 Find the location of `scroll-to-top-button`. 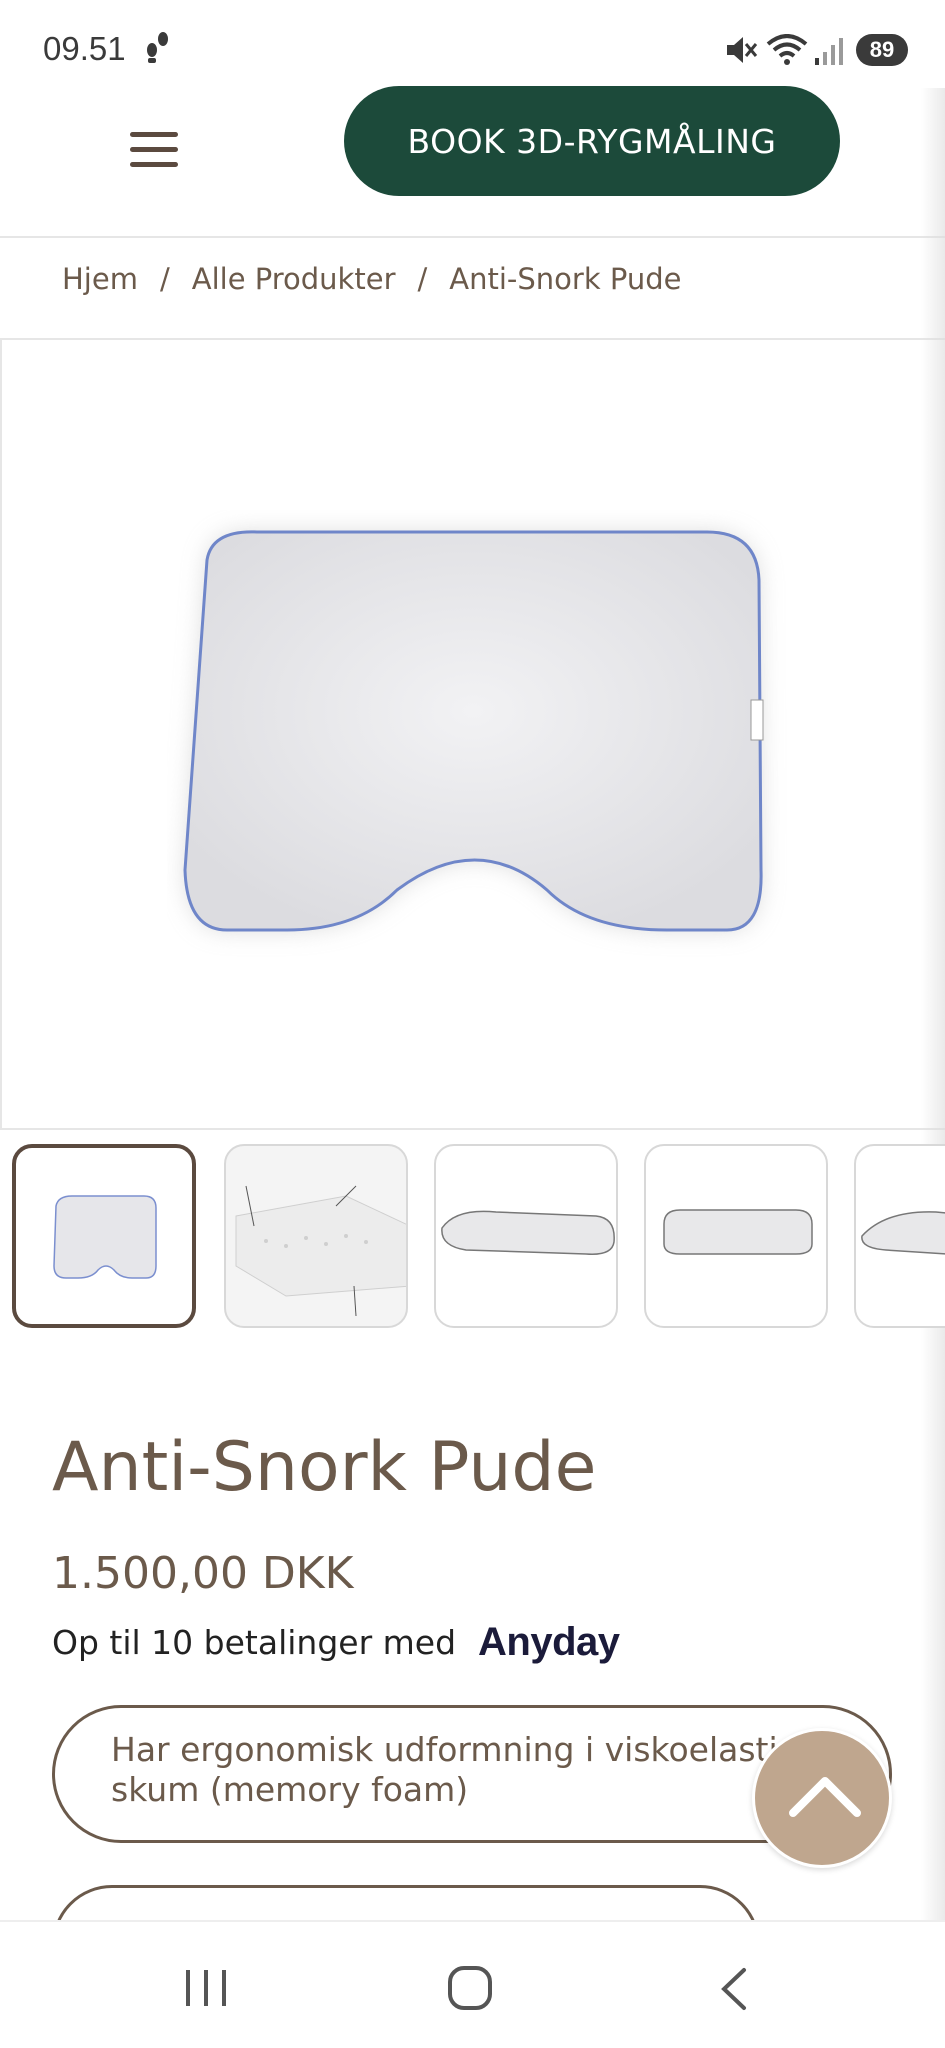

scroll-to-top-button is located at coordinates (822, 1798).